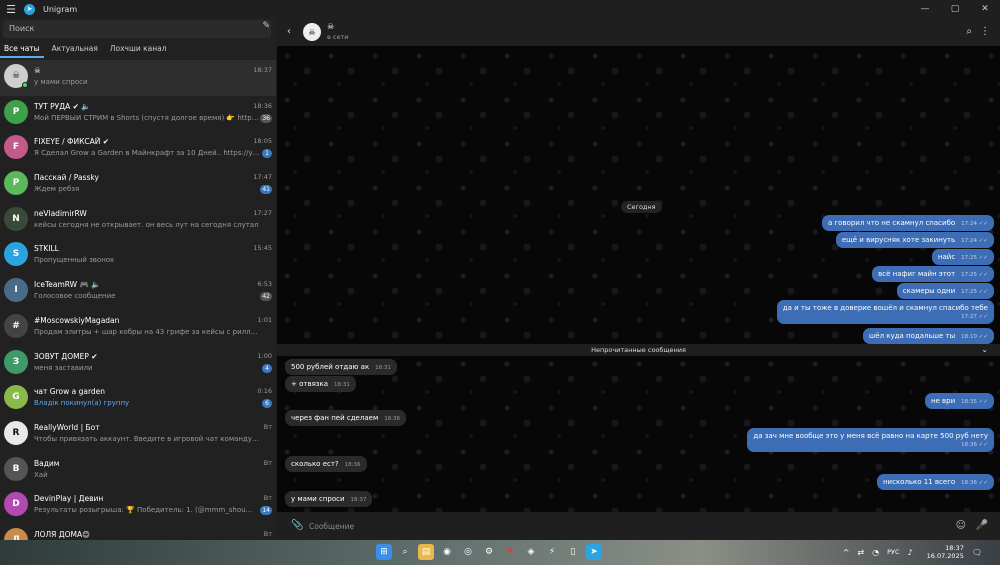  What do you see at coordinates (962, 257) in the screenshot?
I see `outgoing-message: найс 17:25 ✓✓` at bounding box center [962, 257].